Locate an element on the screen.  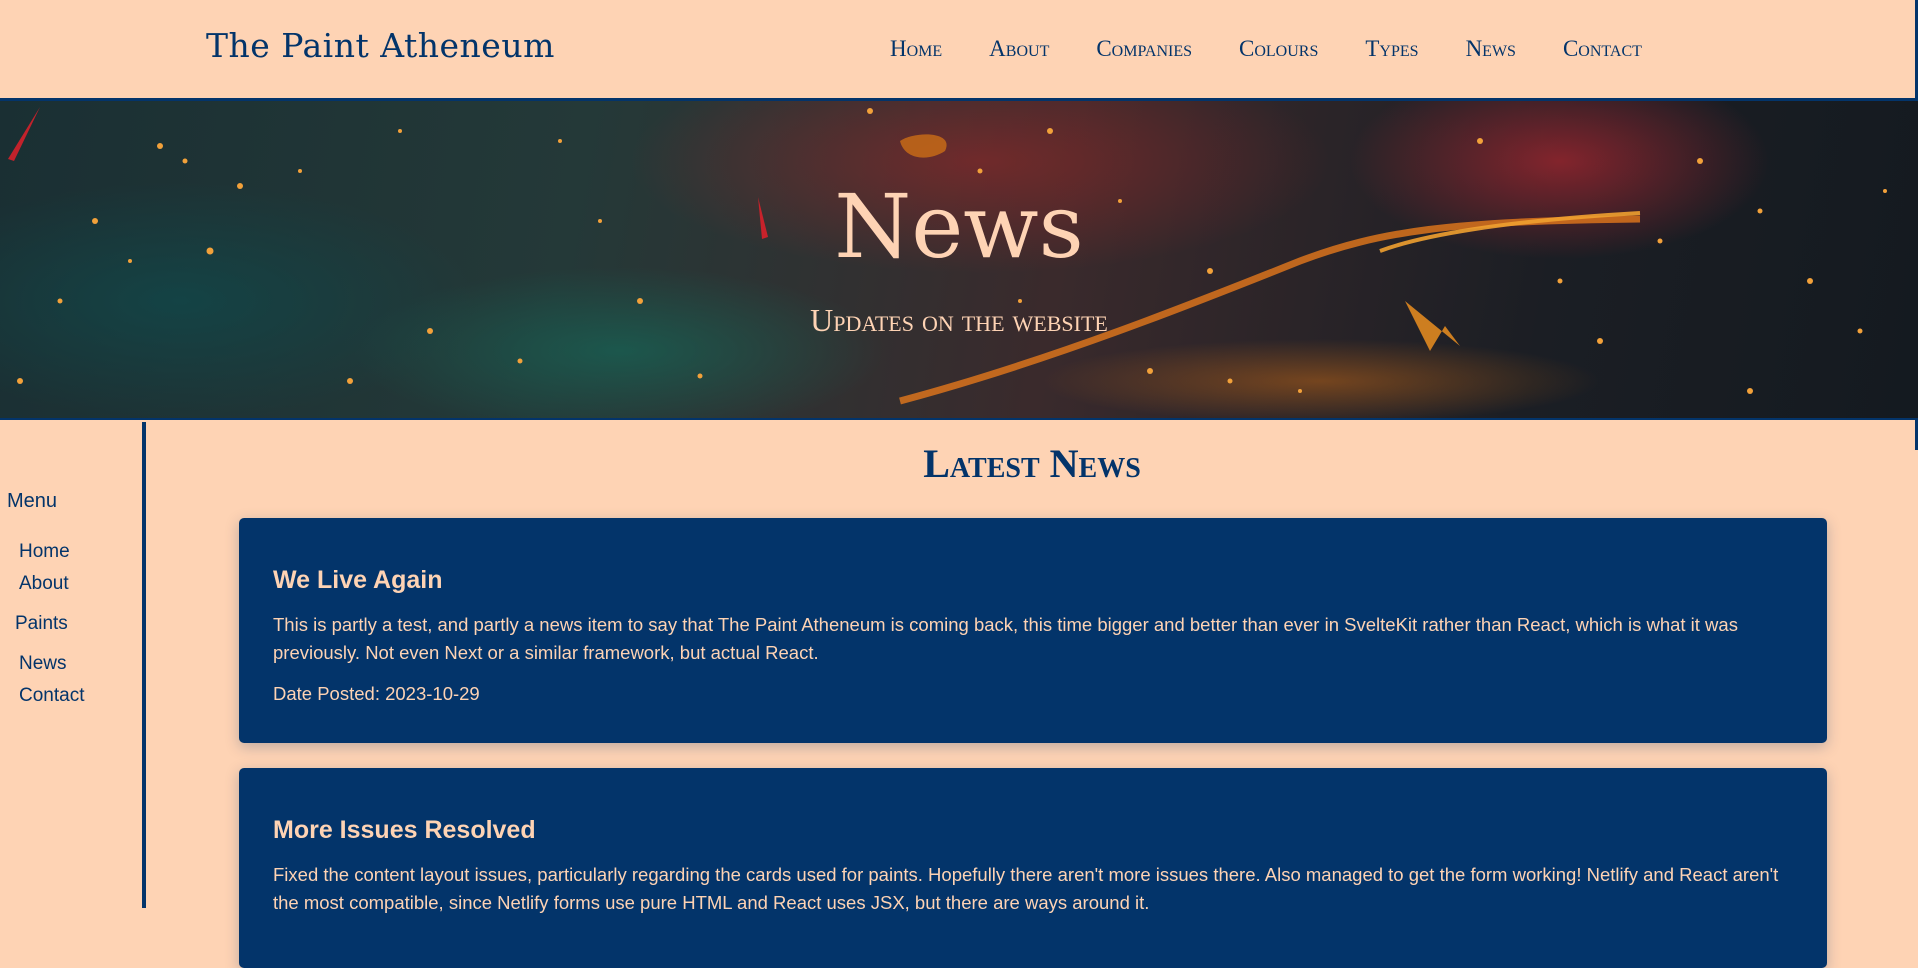
sidebar-item-news: News is located at coordinates (43, 664).